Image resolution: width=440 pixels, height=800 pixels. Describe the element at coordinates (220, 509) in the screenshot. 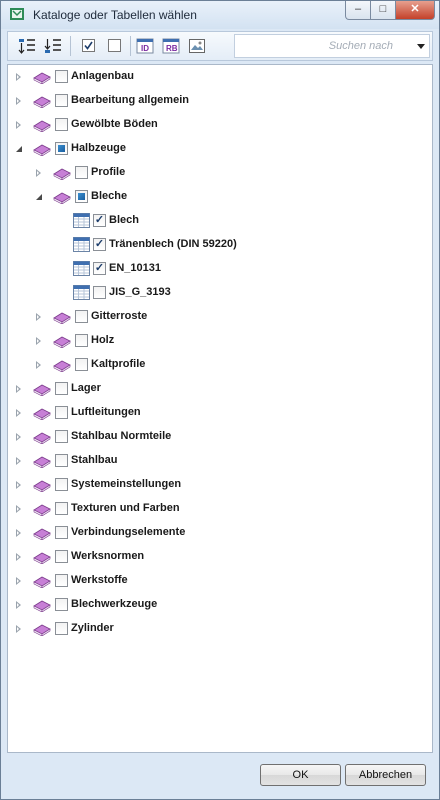

I see `tree-node: Texturen und Farben` at that location.